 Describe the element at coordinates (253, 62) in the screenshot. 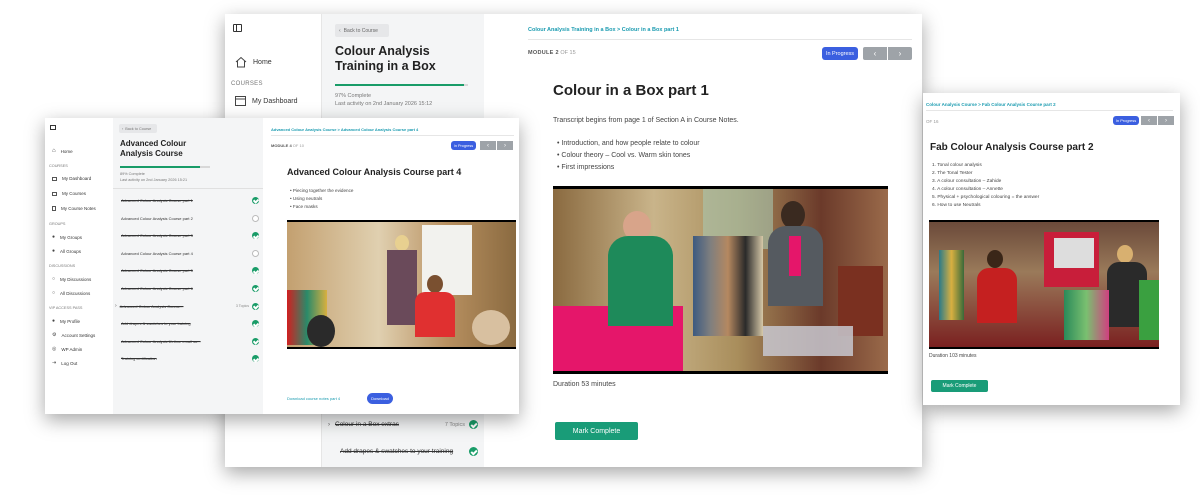

I see `nav-home: Home` at that location.